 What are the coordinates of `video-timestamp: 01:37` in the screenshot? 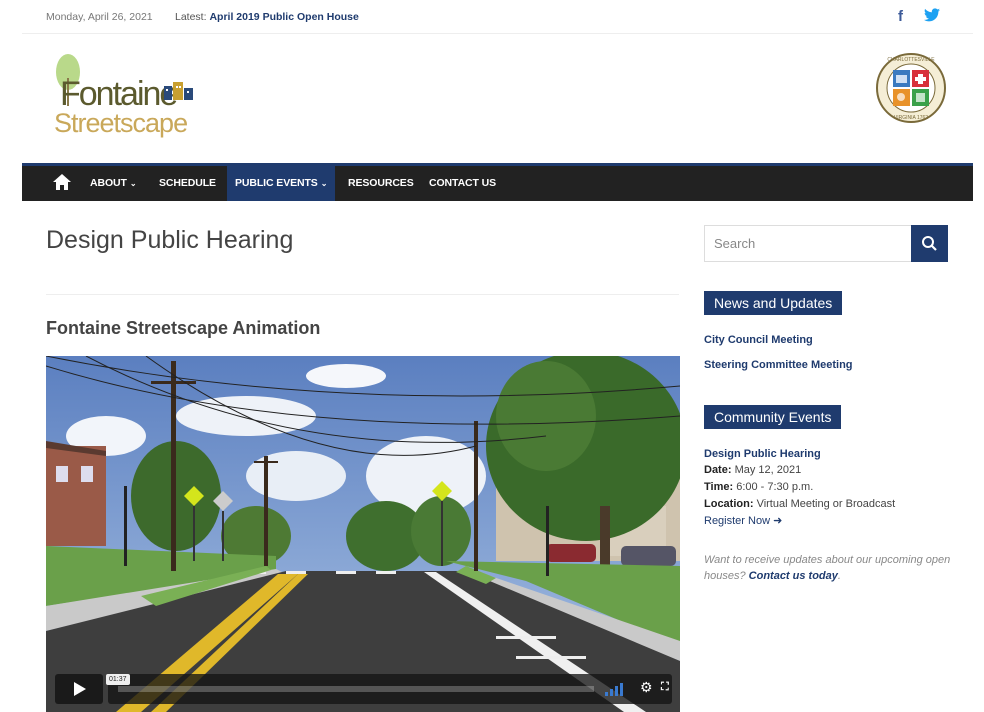 It's located at (118, 679).